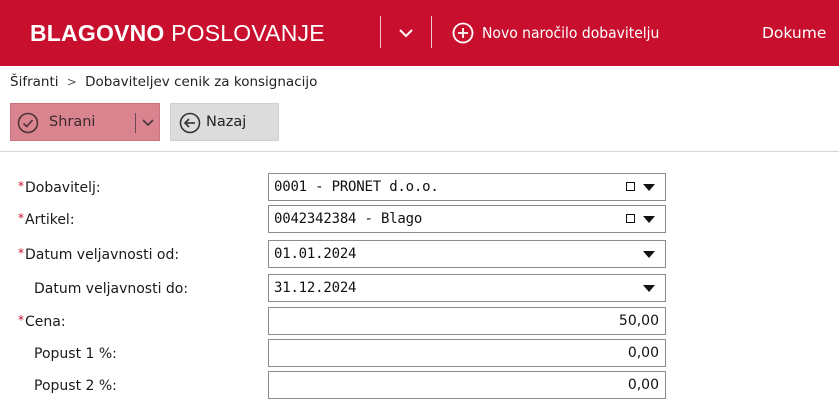  Describe the element at coordinates (111, 289) in the screenshot. I see `valid-to-label: Datum veljavnosti do:` at that location.